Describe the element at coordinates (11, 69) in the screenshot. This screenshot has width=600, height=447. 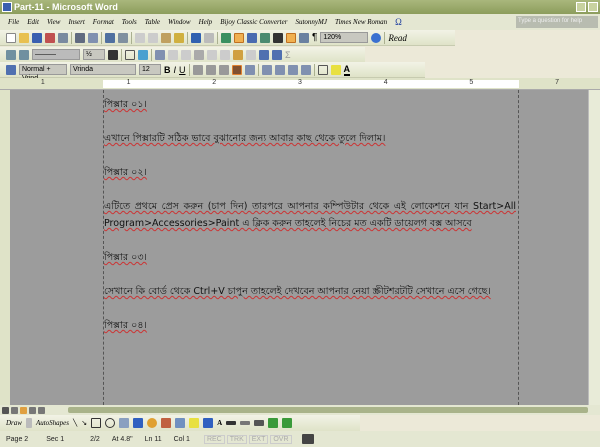
I see `styles-icon` at that location.